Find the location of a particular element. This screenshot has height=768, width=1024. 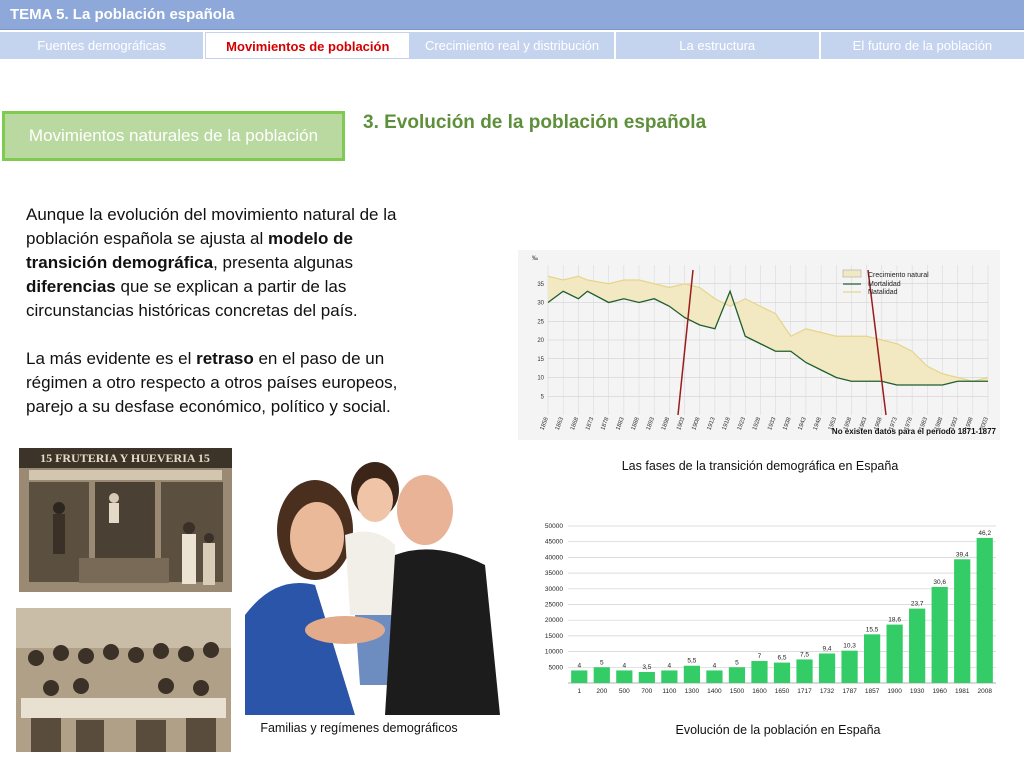

shop-sign-text: 15 FRUTERIA Y HUEVERIA 15 is located at coordinates (125, 458).